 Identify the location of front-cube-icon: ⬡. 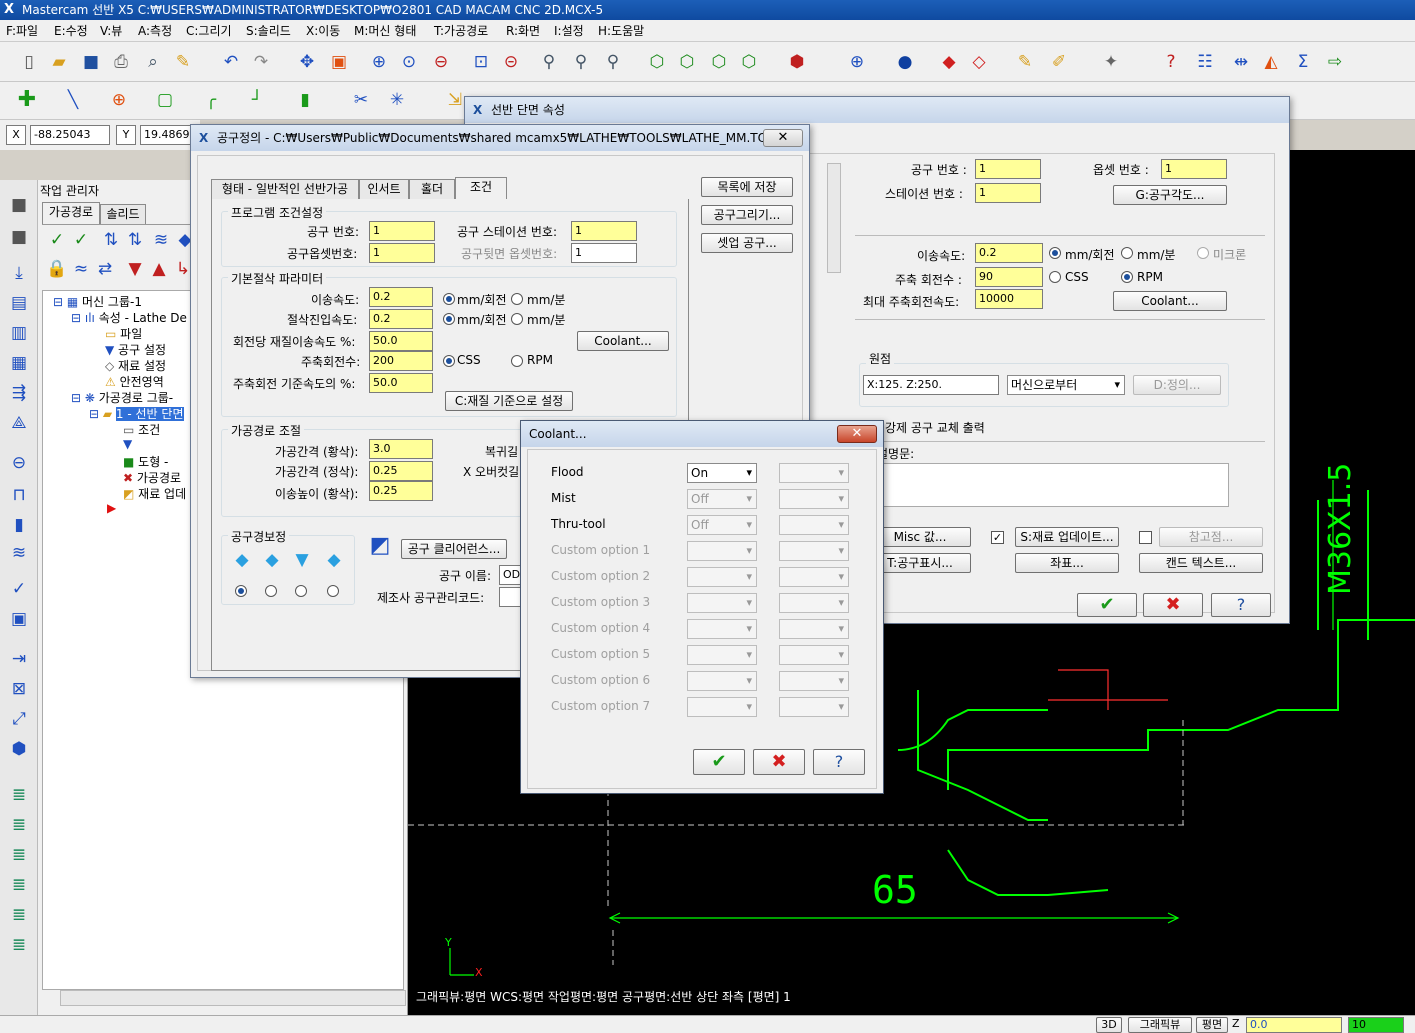
(719, 62).